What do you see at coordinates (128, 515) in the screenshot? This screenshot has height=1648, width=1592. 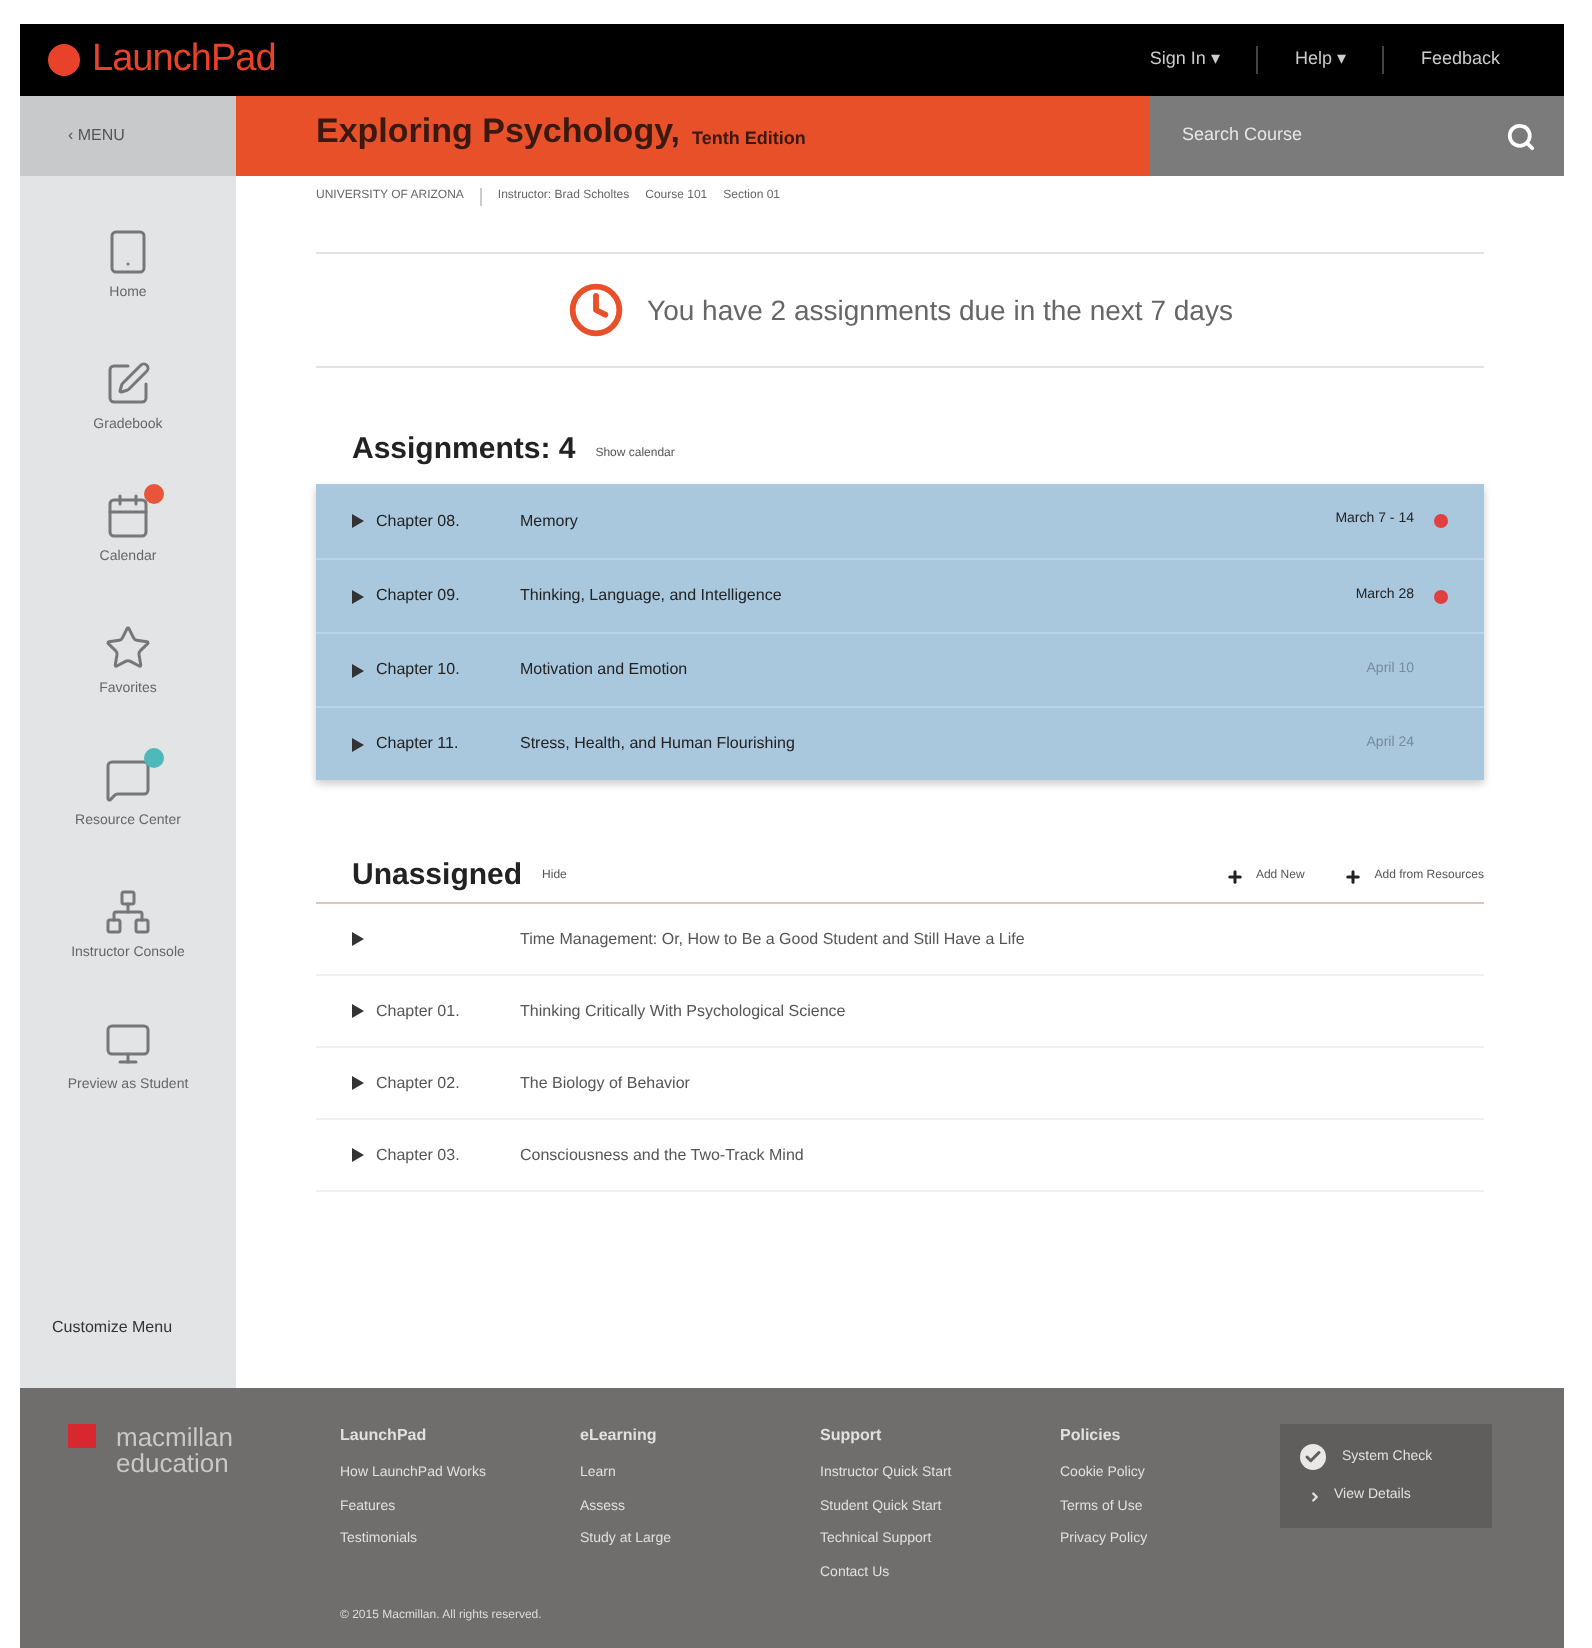 I see `calendar-icon` at bounding box center [128, 515].